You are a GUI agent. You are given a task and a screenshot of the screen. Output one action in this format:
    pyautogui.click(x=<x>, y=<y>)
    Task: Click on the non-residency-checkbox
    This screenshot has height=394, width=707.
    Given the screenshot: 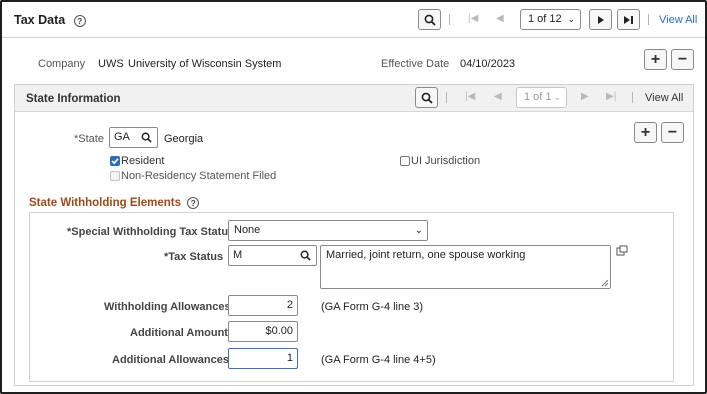 What is the action you would take?
    pyautogui.click(x=115, y=176)
    